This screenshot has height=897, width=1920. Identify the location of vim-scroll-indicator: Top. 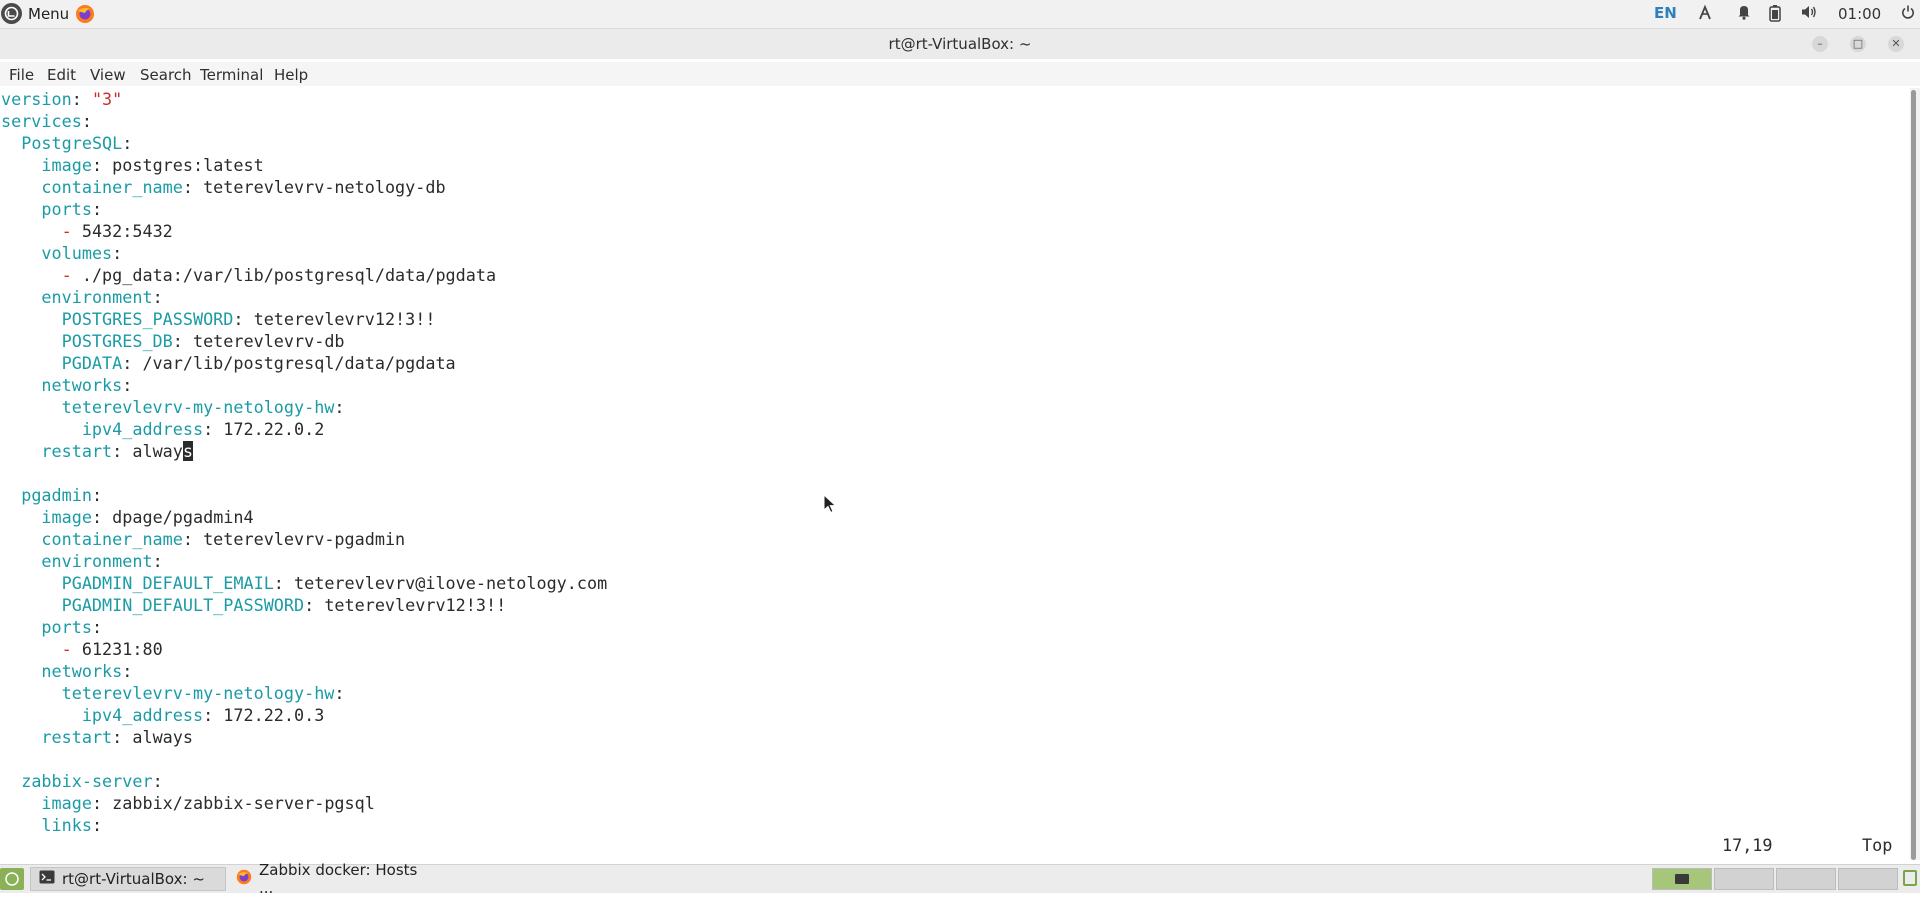
(1877, 845).